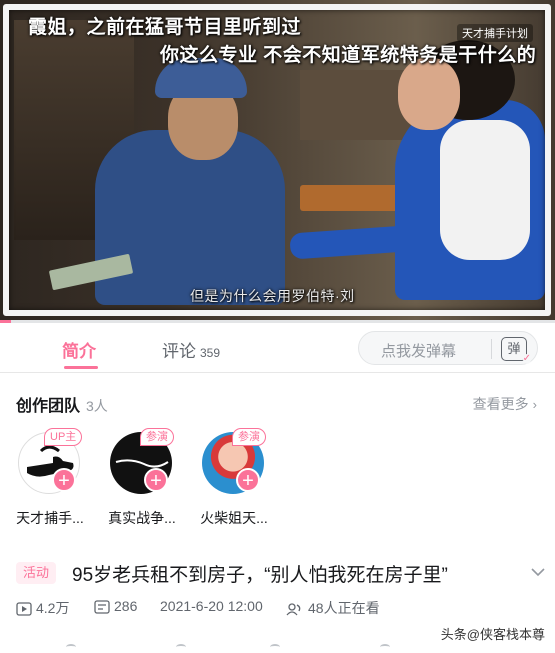 Image resolution: width=555 pixels, height=653 pixels. What do you see at coordinates (211, 606) in the screenshot?
I see `publish-date: 2021-6-20 12:00` at bounding box center [211, 606].